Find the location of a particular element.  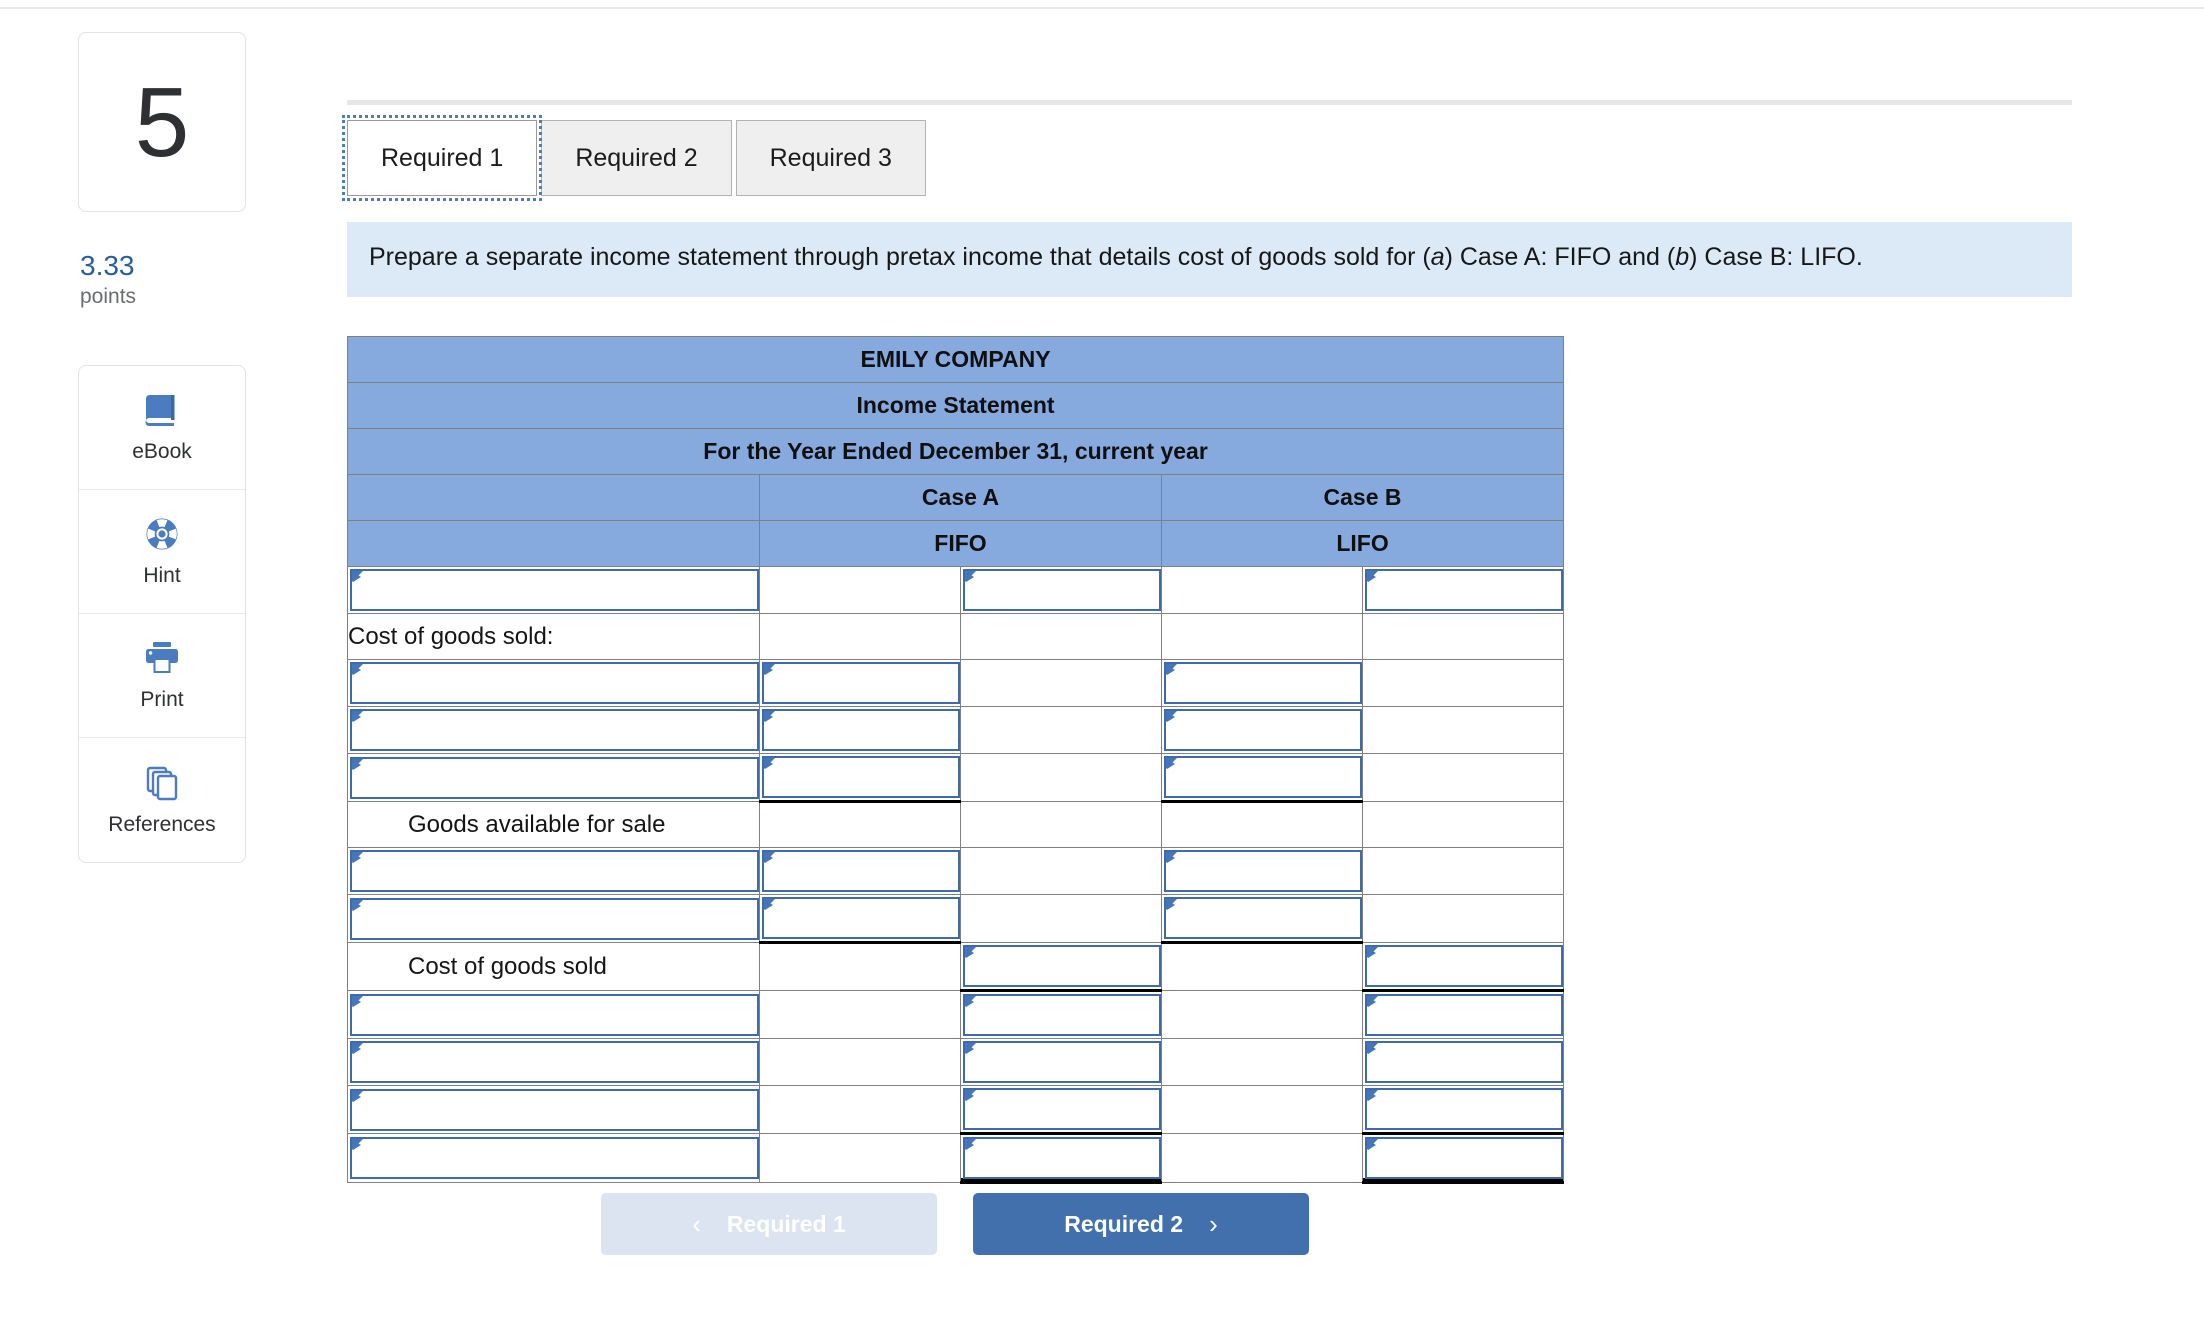

printer-icon is located at coordinates (162, 658).